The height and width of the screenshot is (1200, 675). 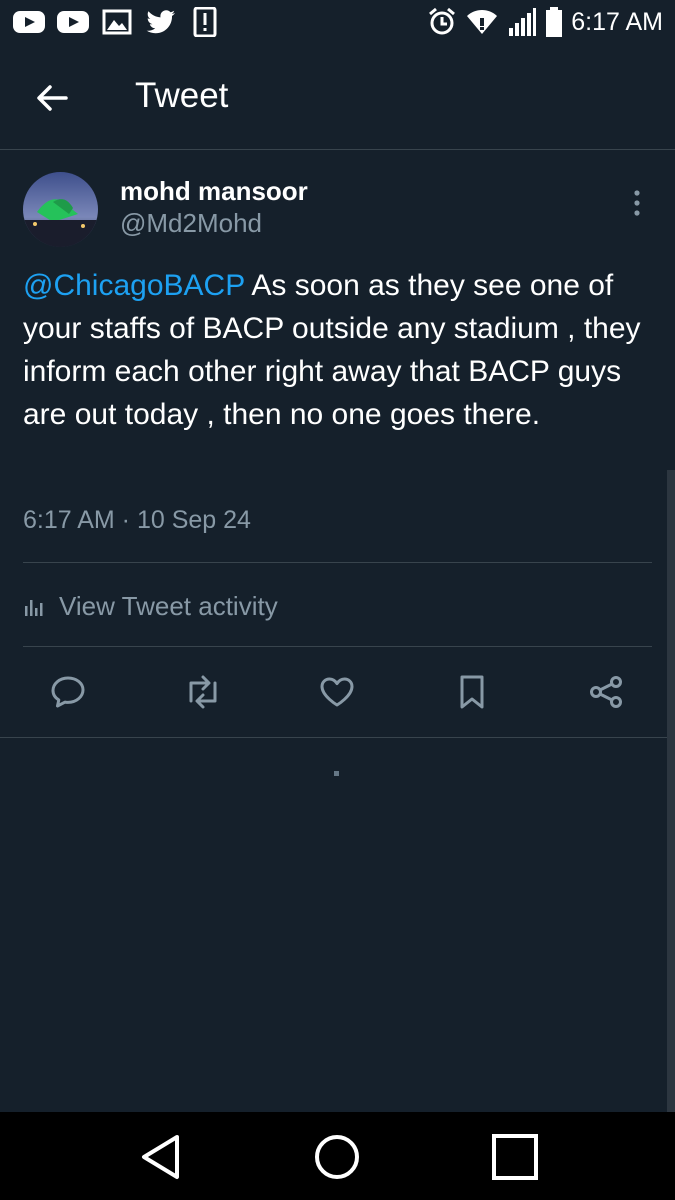 I want to click on image-icon, so click(x=117, y=22).